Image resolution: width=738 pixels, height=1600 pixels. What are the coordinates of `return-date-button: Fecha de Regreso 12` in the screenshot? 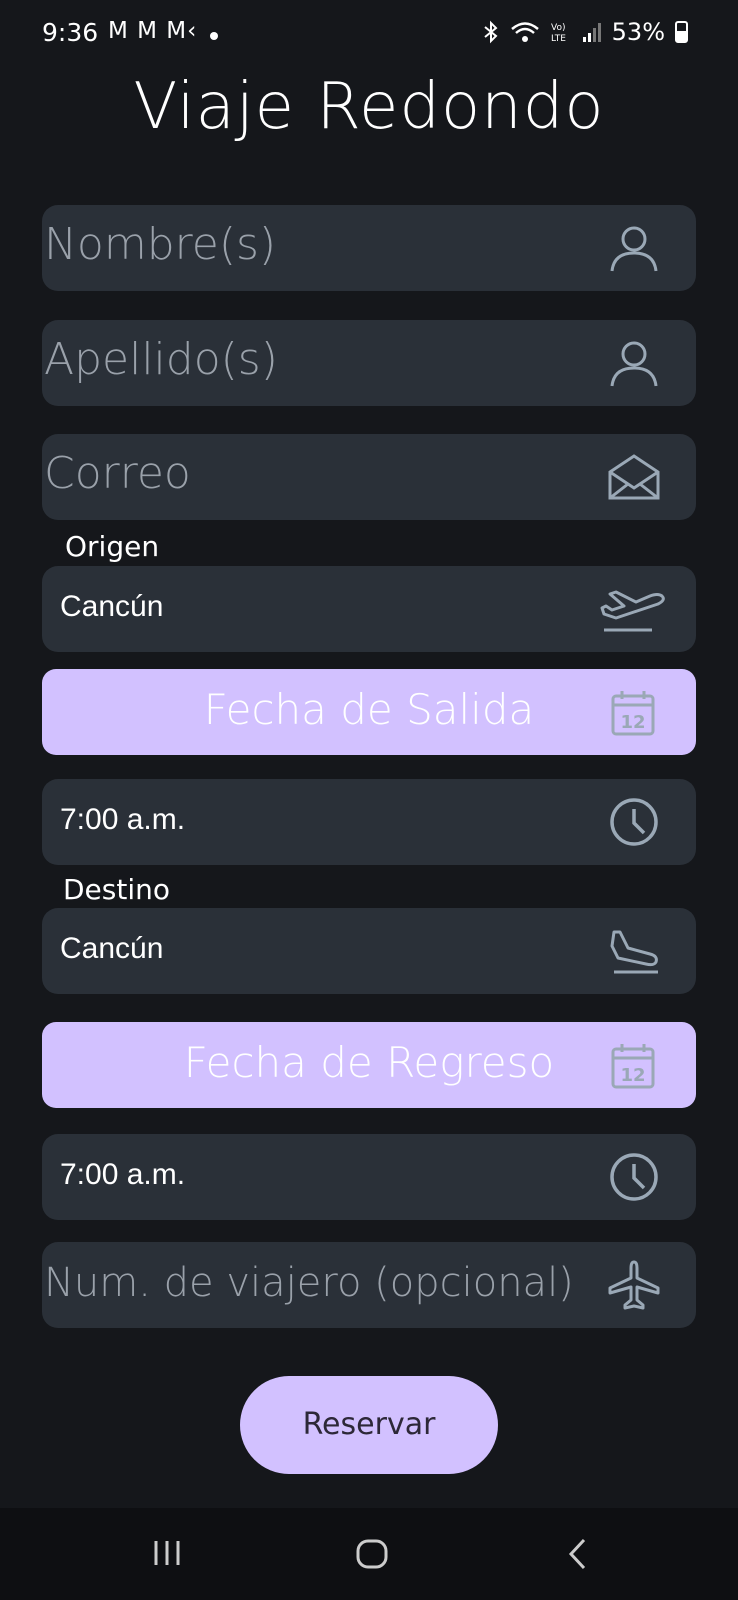 It's located at (369, 1065).